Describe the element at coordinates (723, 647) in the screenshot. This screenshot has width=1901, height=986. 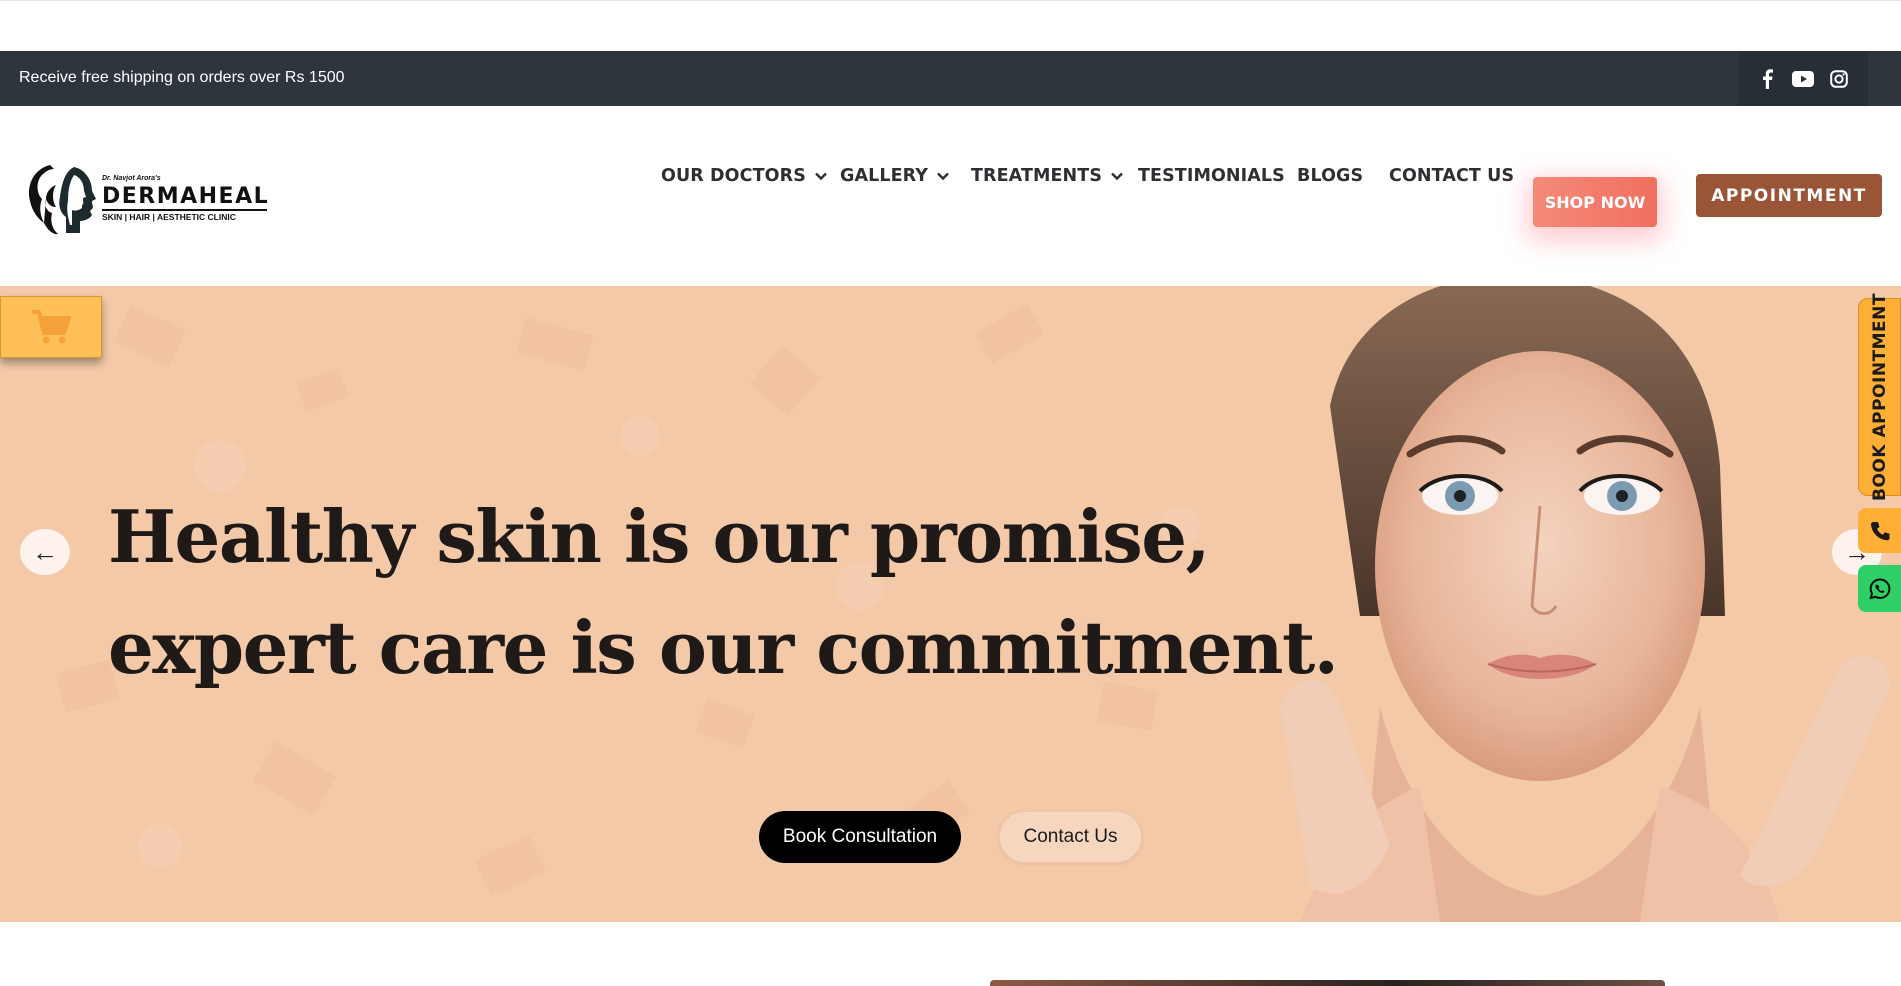
I see `hero-headline-line2: expert care is our commitment.` at that location.